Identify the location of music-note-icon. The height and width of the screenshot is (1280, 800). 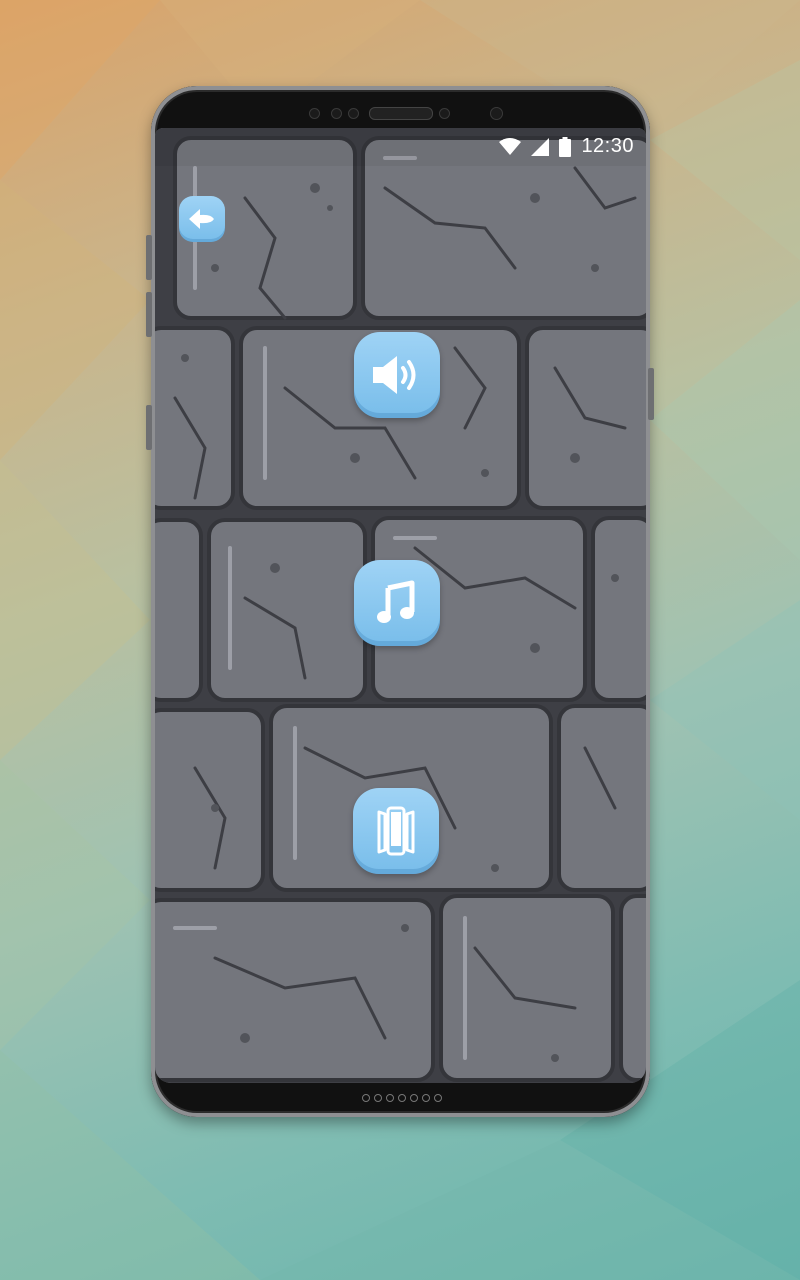
(396, 601).